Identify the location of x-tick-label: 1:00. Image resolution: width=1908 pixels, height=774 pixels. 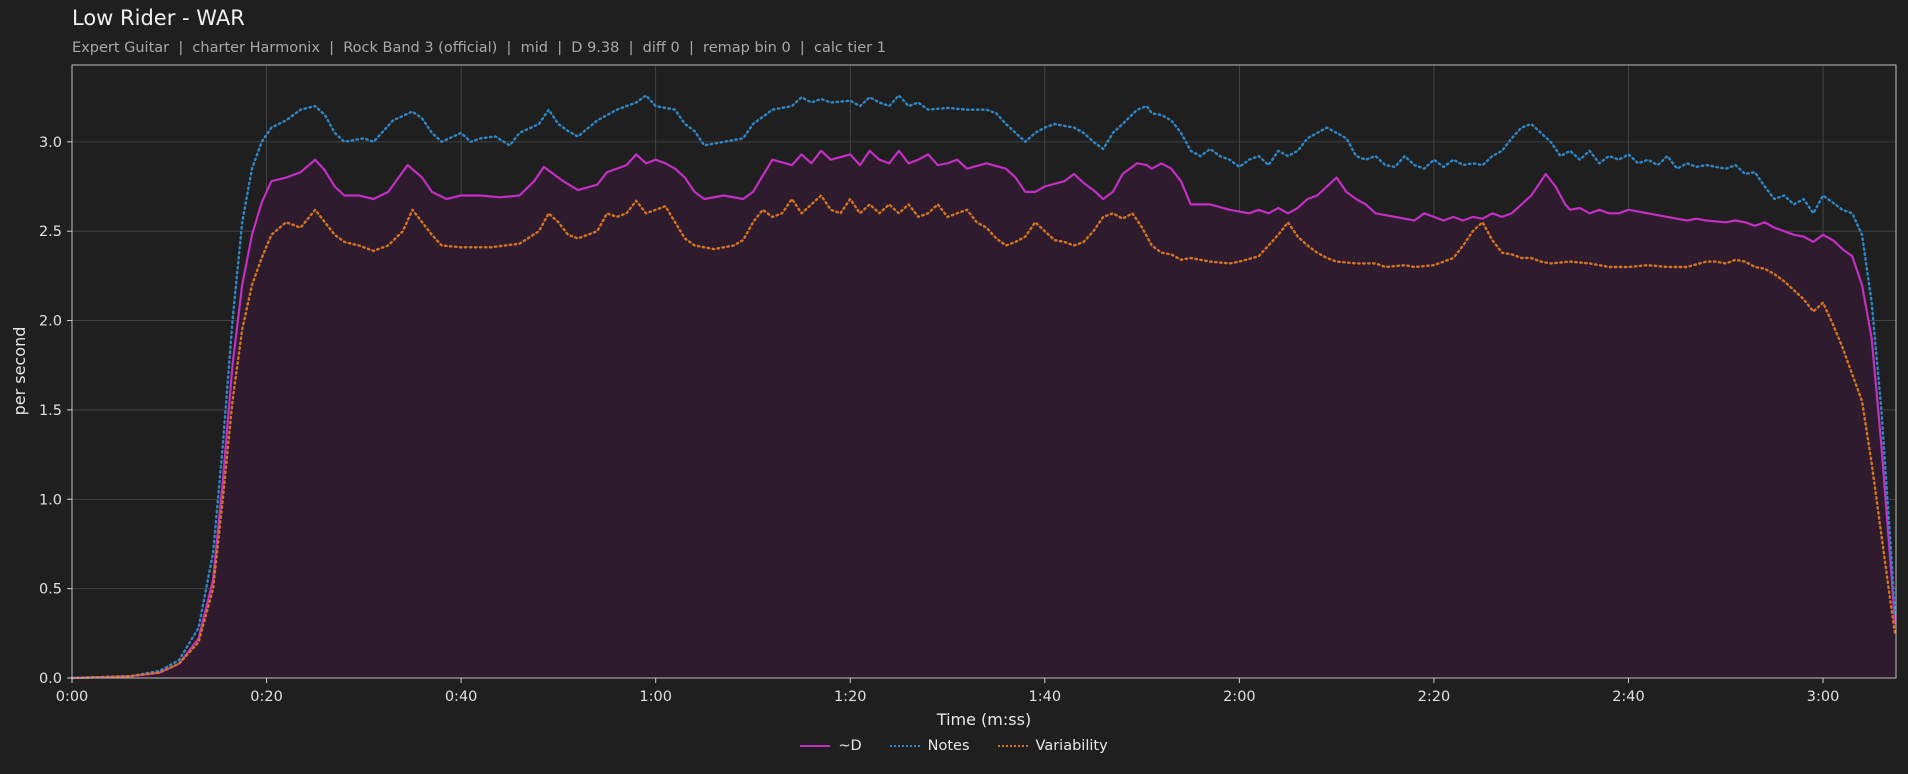
(655, 697).